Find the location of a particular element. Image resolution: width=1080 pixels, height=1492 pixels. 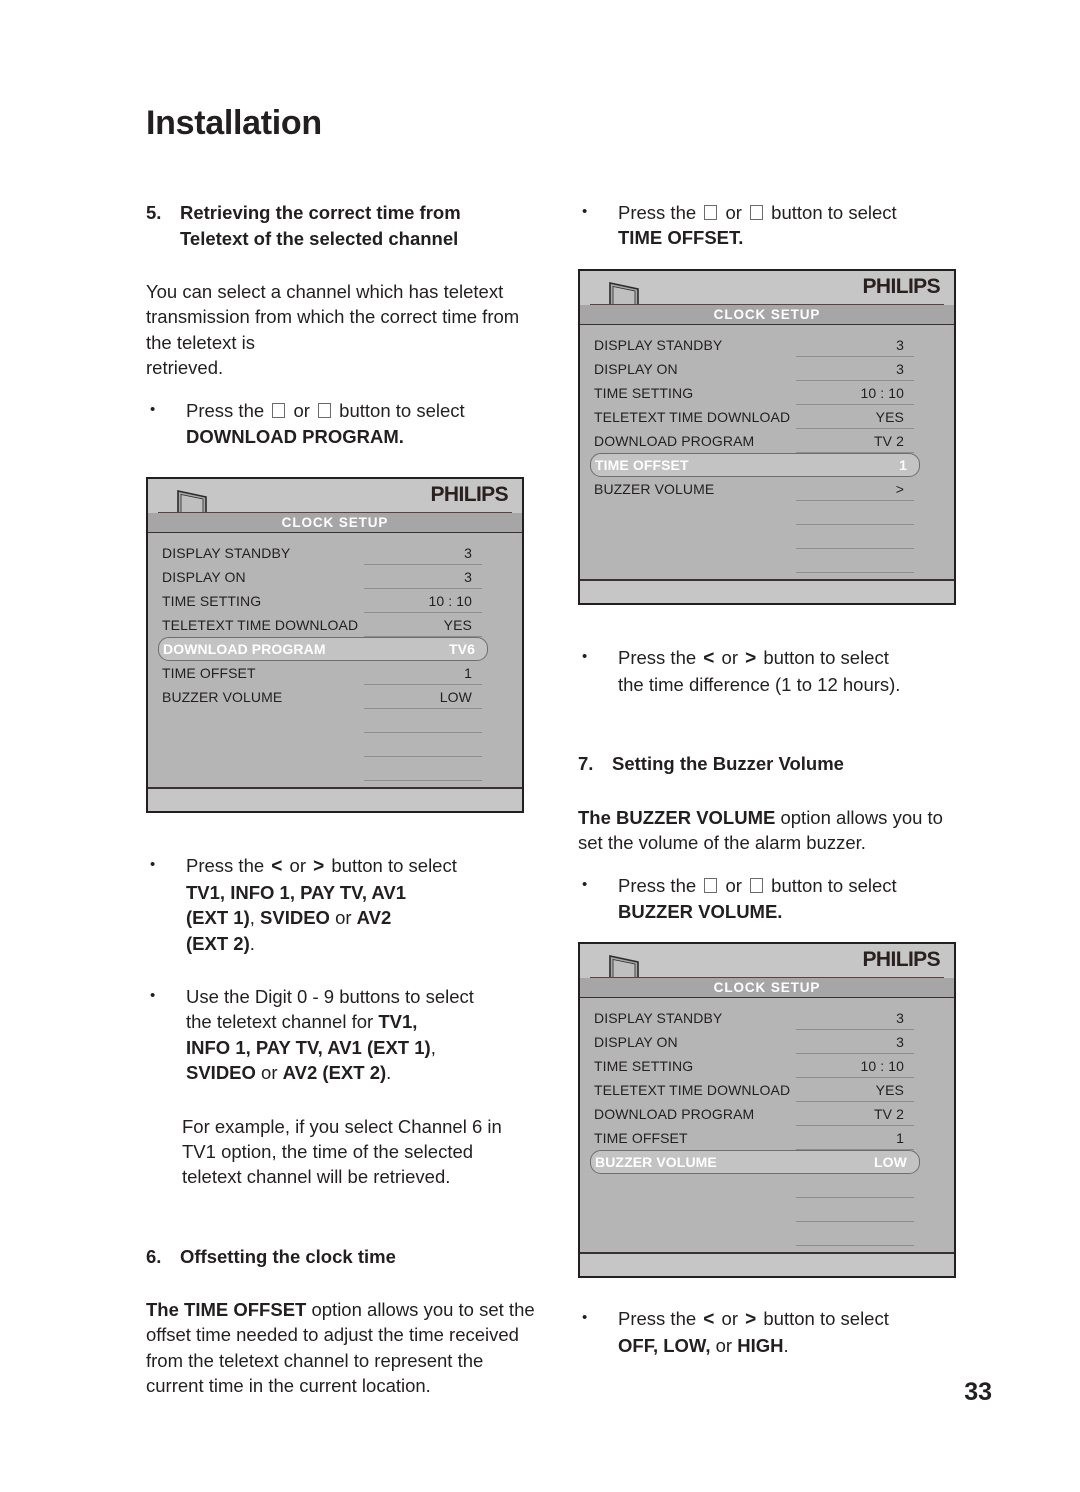

download-program-target: DOWNLOAD PROGRAM. is located at coordinates (295, 436).